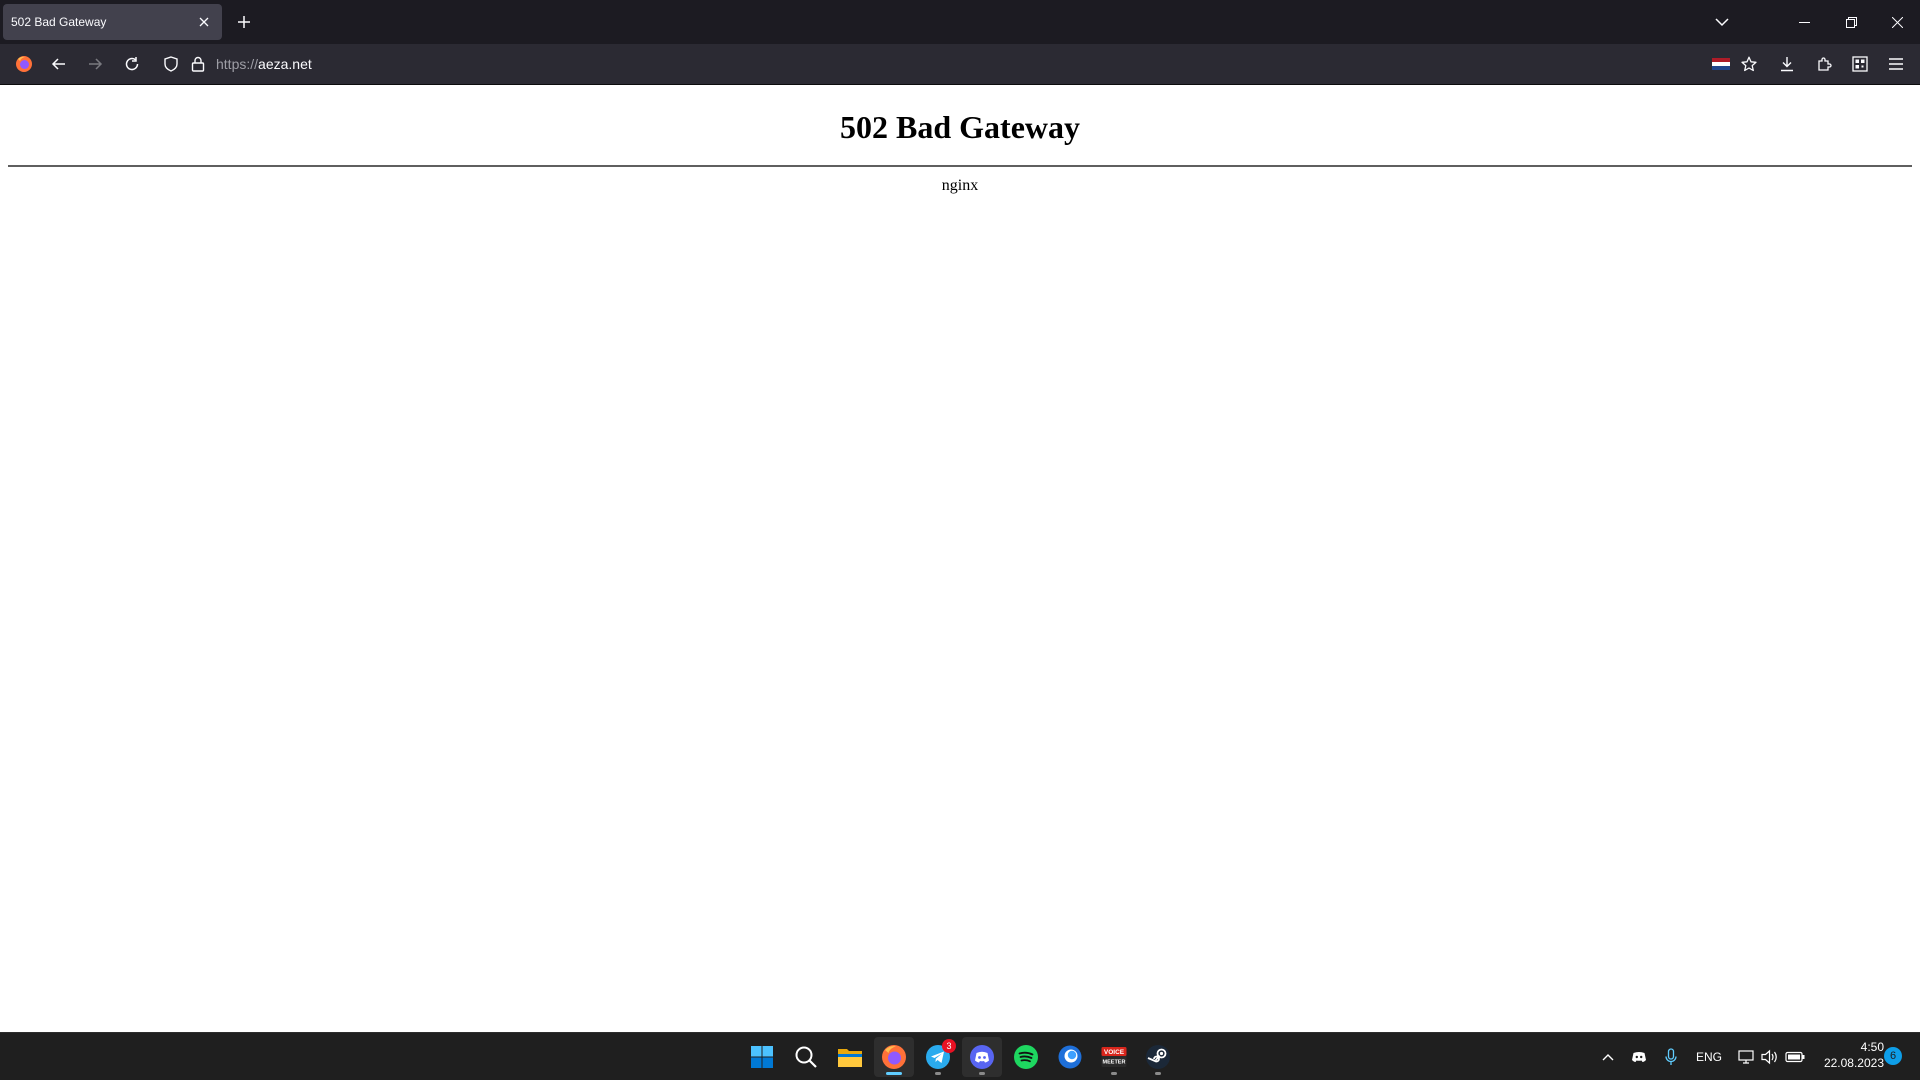 The image size is (1920, 1080). I want to click on clock-time: 4:50, so click(1872, 1047).